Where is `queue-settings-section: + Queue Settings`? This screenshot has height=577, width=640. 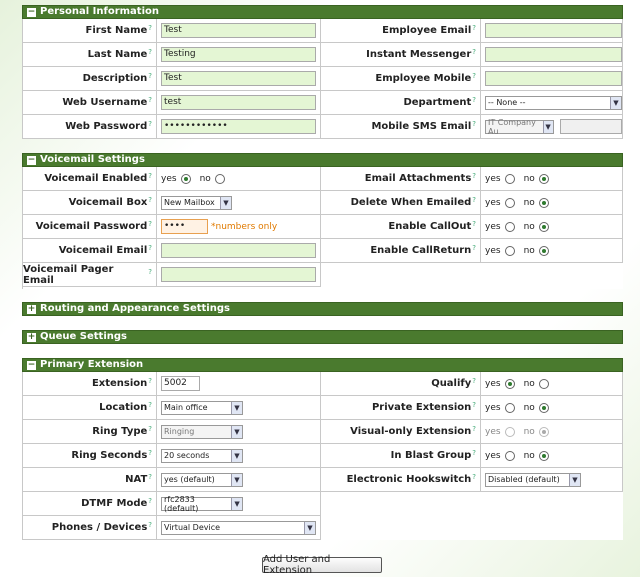 queue-settings-section: + Queue Settings is located at coordinates (322, 337).